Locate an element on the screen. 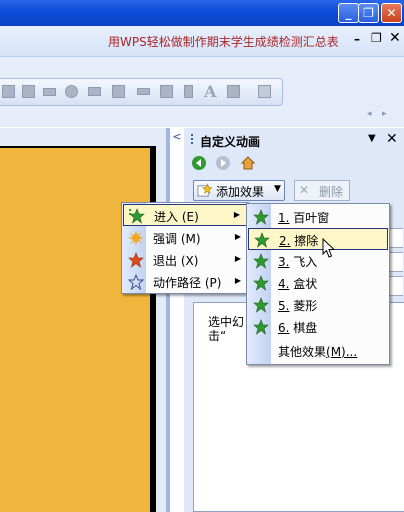 This screenshot has height=512, width=404. entrance-item-label: 擦除 is located at coordinates (306, 241).